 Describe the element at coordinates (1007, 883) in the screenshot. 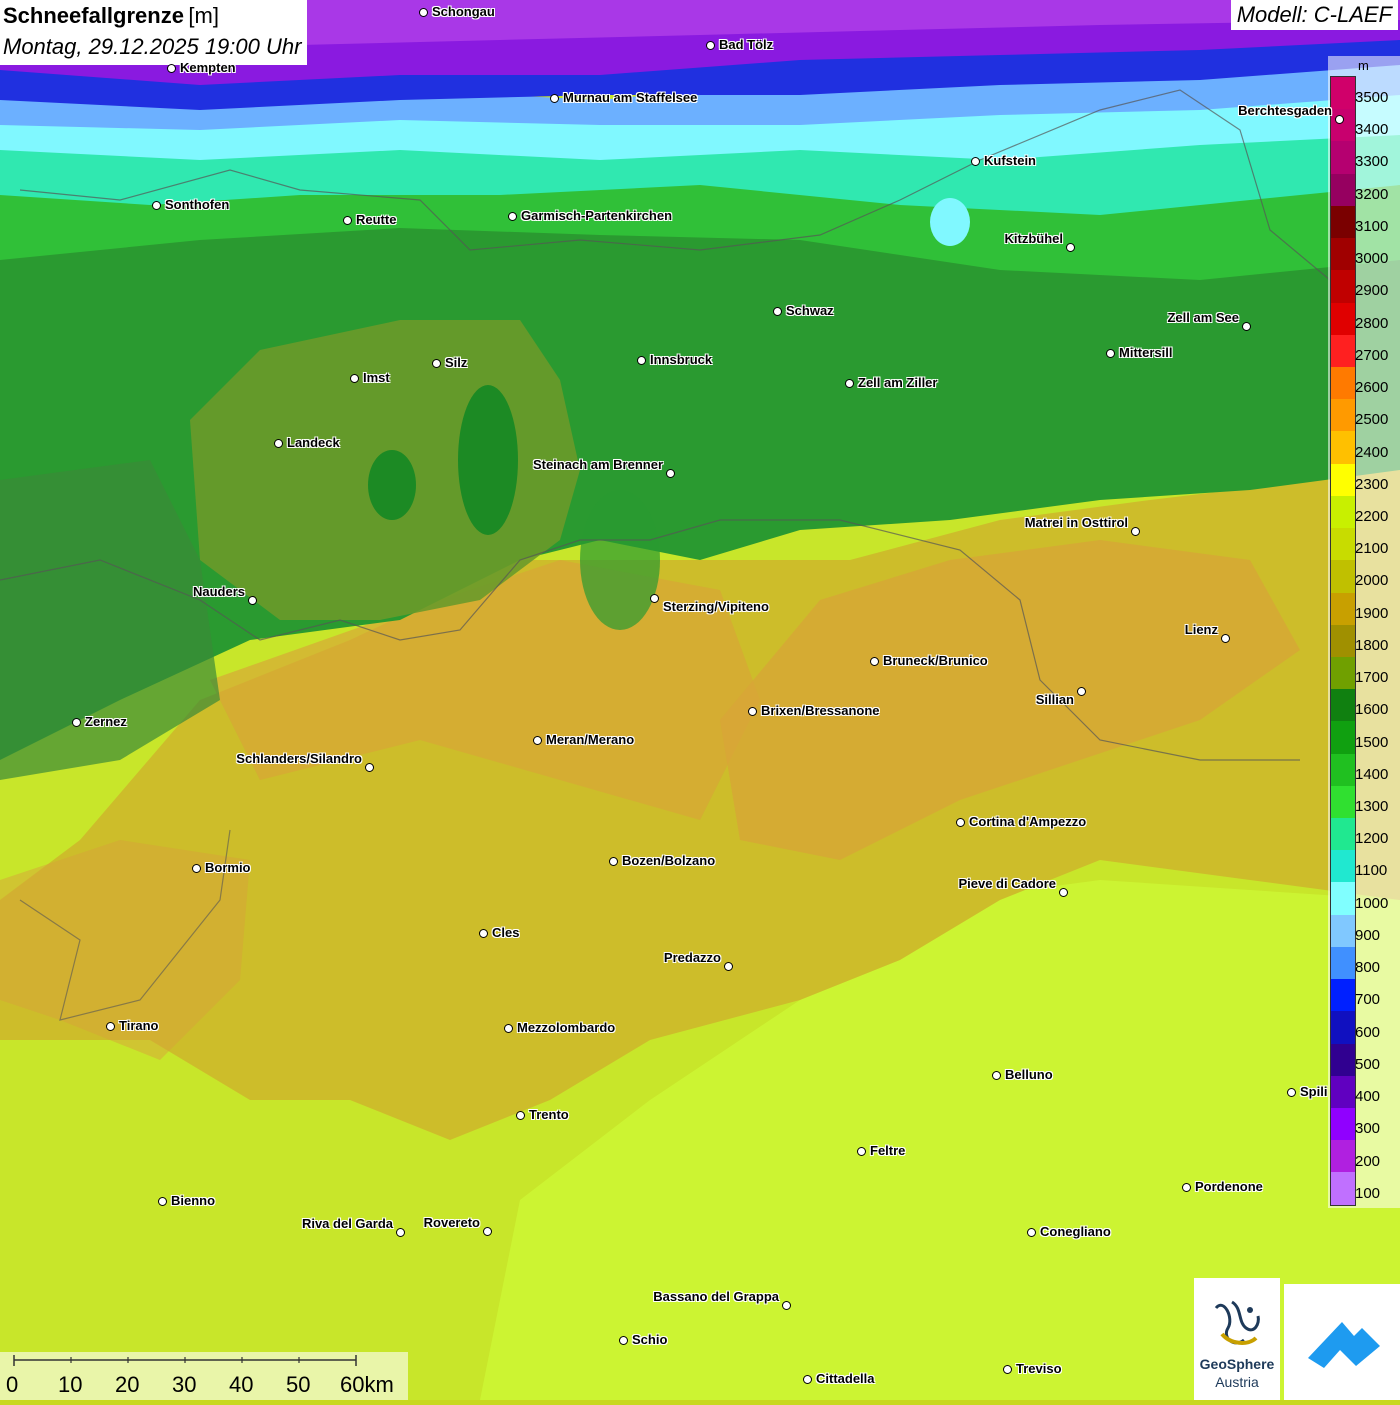

I see `city-label: Pieve di Cadore` at that location.